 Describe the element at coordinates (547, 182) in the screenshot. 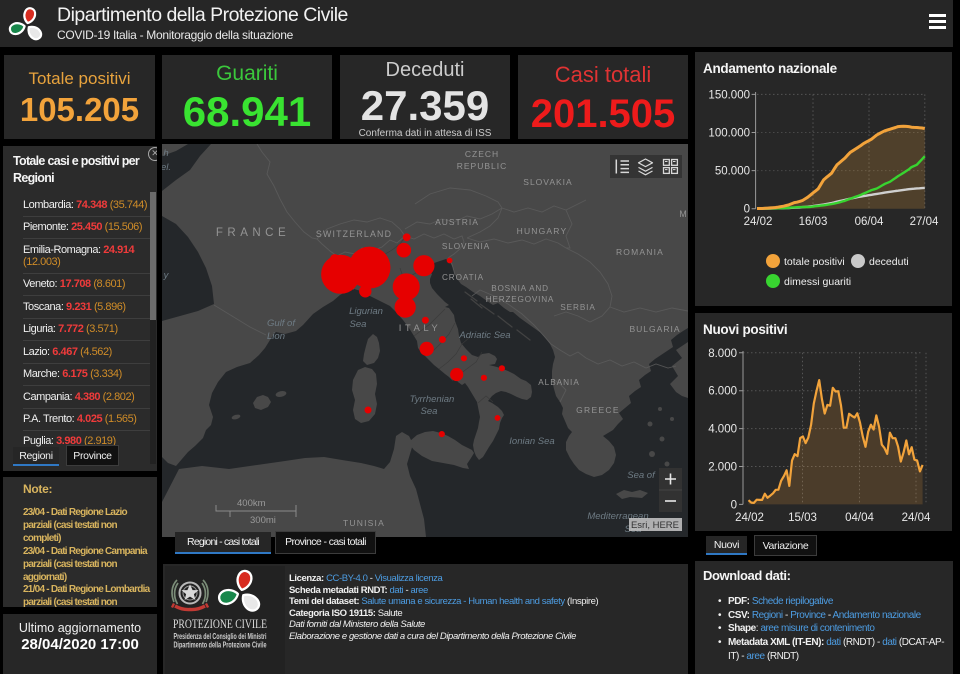

I see `svg-text: SLOVAKIA` at that location.